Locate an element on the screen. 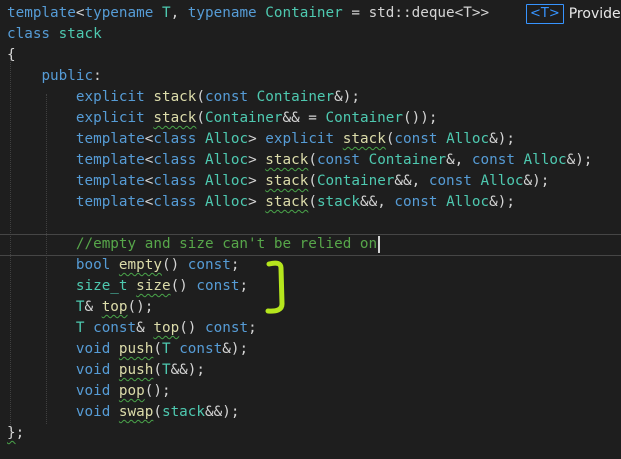 This screenshot has height=459, width=621. code-line: size_t size() const; is located at coordinates (127, 286).